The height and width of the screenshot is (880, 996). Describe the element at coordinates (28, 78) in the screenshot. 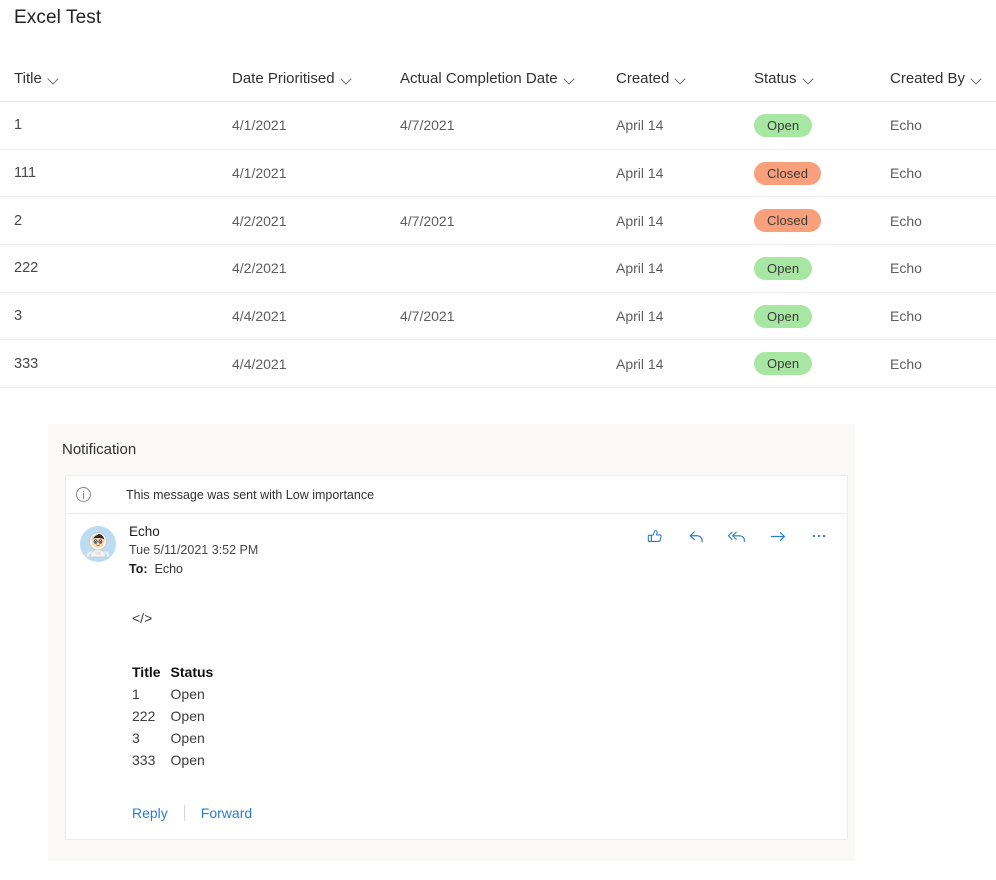

I see `column-header-label: Title` at that location.